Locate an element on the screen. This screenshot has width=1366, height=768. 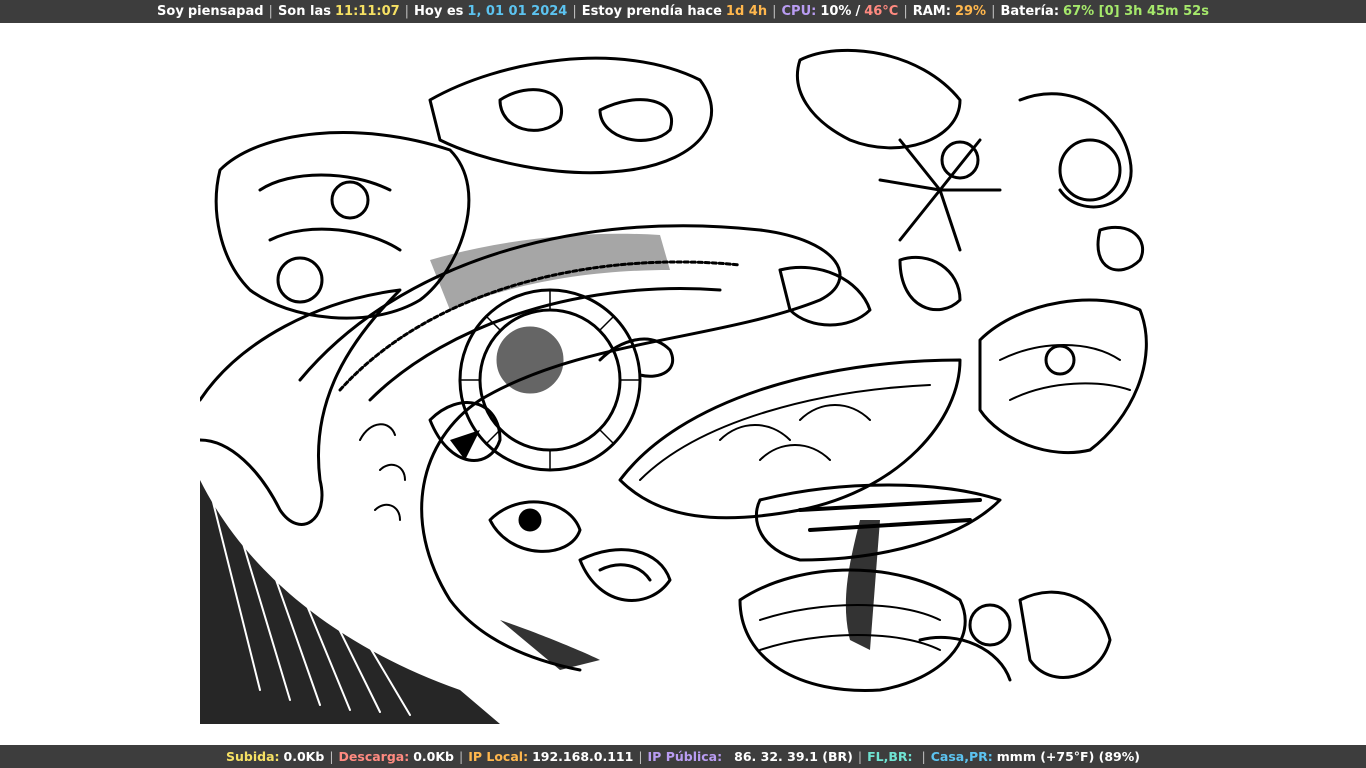
public-ip-value: 86. 32. 39.1 (BR) is located at coordinates (793, 756).